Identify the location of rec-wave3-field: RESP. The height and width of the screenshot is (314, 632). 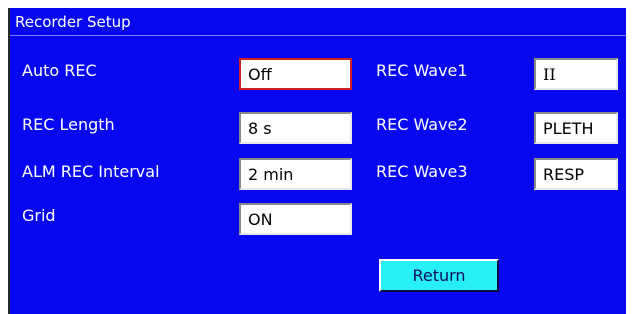
(576, 174).